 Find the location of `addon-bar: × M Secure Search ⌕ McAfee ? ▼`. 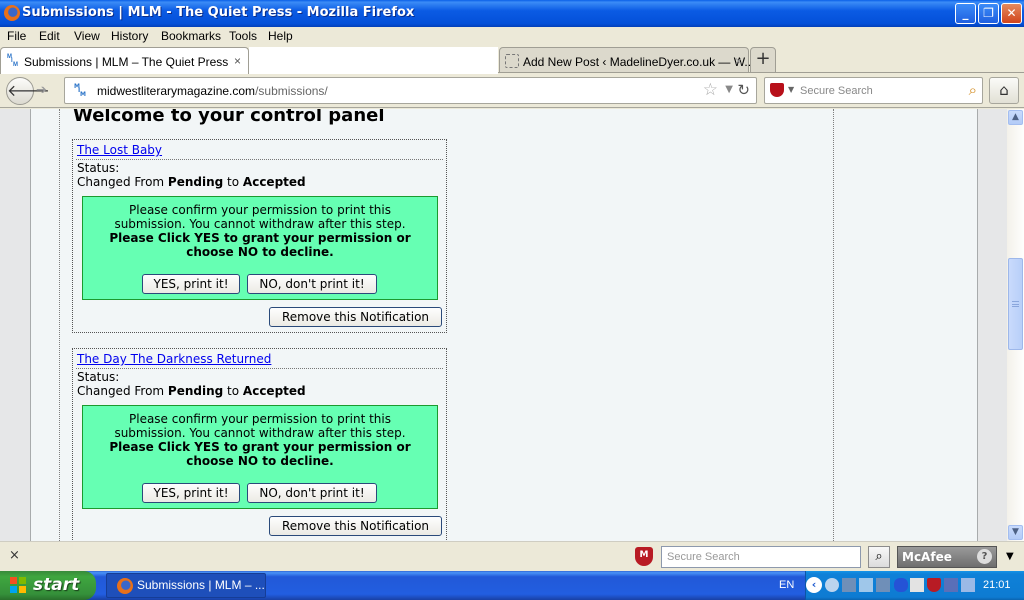

addon-bar: × M Secure Search ⌕ McAfee ? ▼ is located at coordinates (512, 556).